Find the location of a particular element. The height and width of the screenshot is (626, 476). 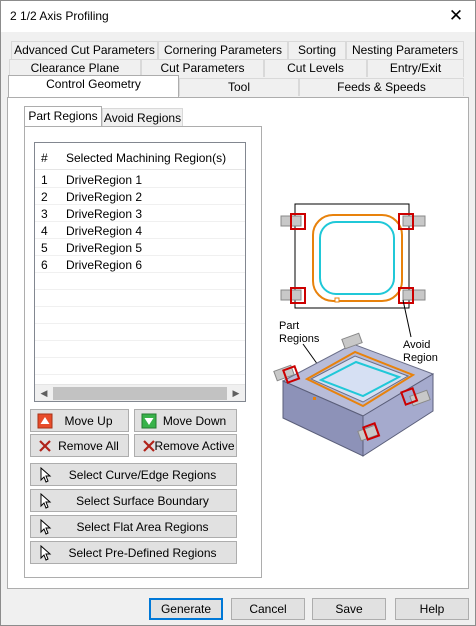

list-item: 6 DriveRegion 6 is located at coordinates (140, 264).